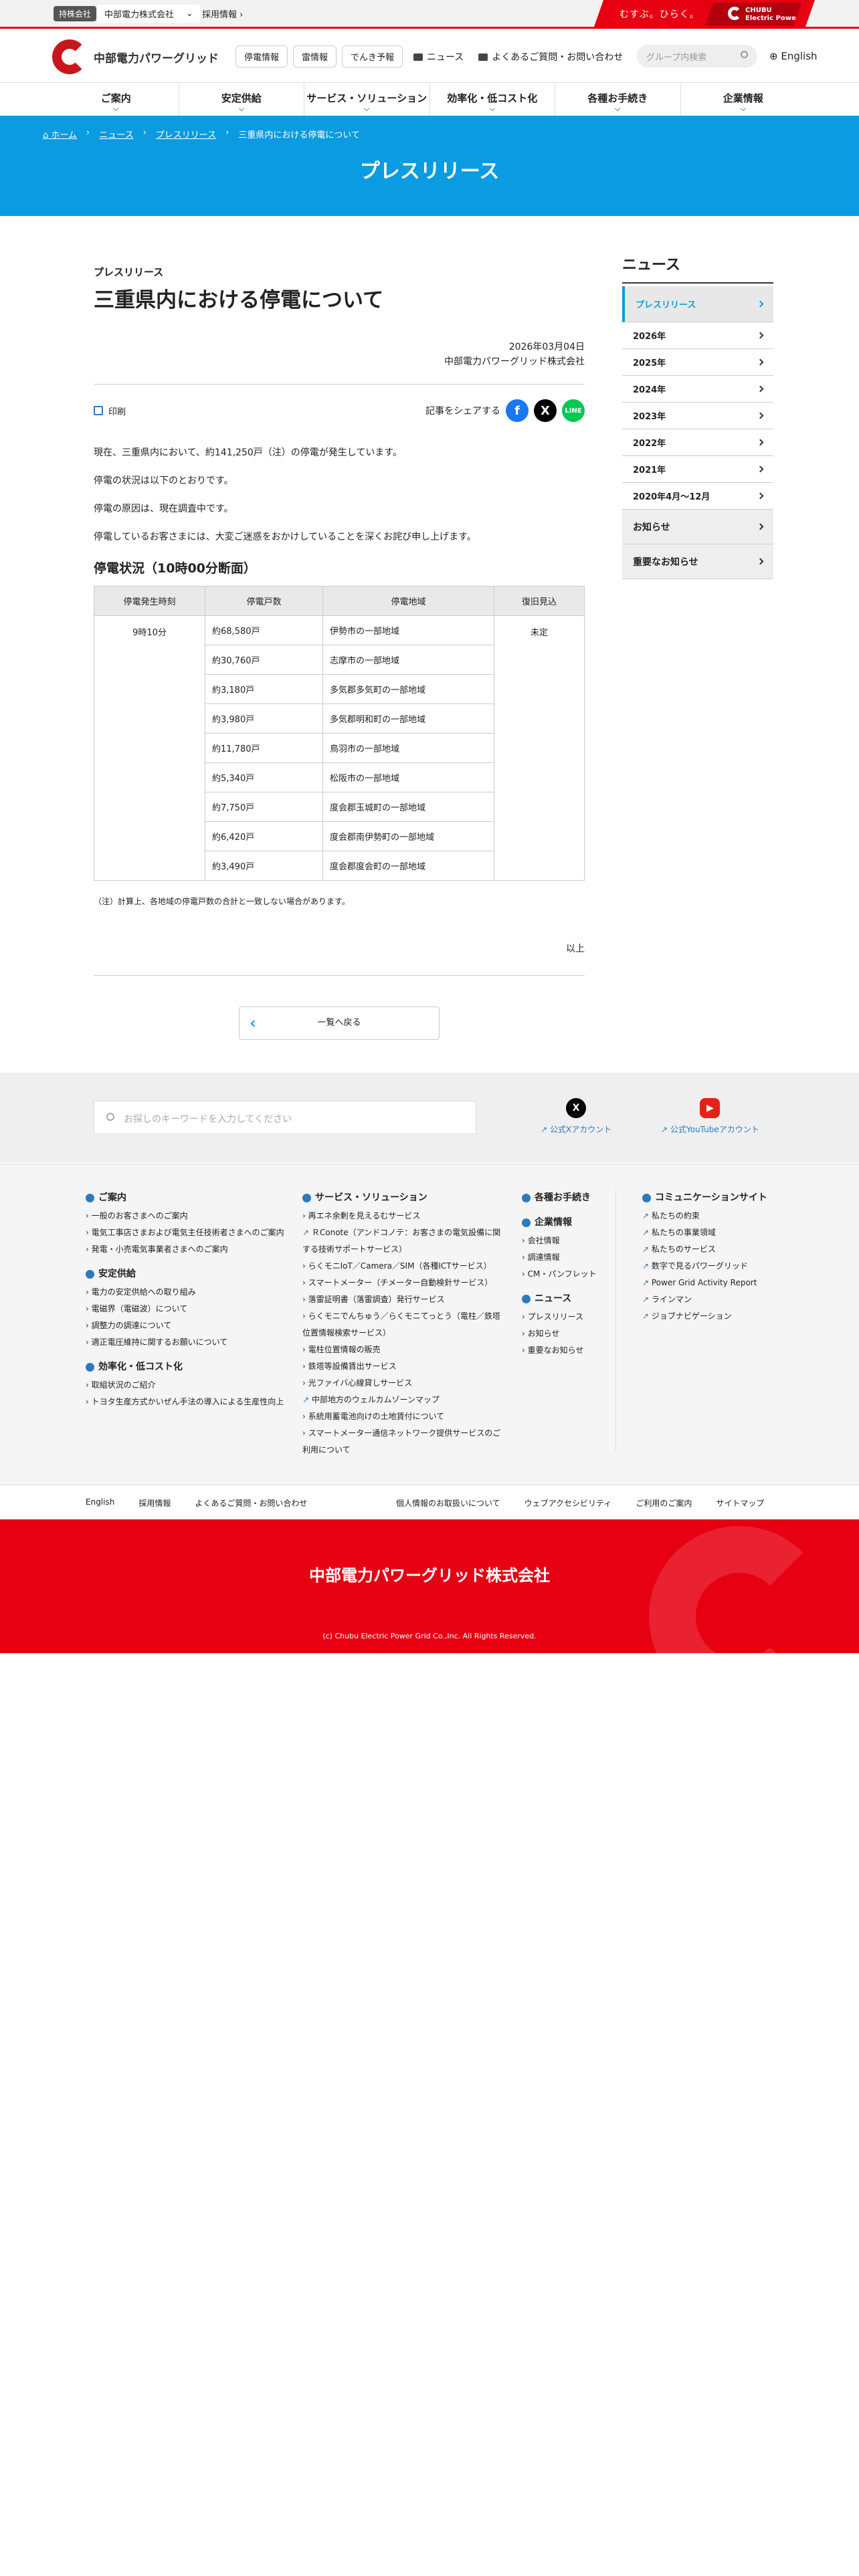 The height and width of the screenshot is (2576, 859). What do you see at coordinates (698, 497) in the screenshot?
I see `sidebar-item-2020: 2020年4月～12月` at bounding box center [698, 497].